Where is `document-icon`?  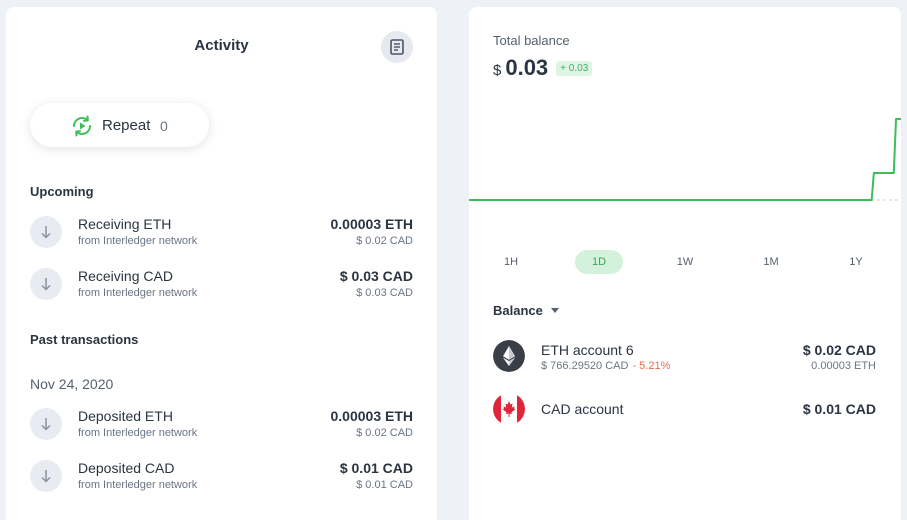 document-icon is located at coordinates (397, 47).